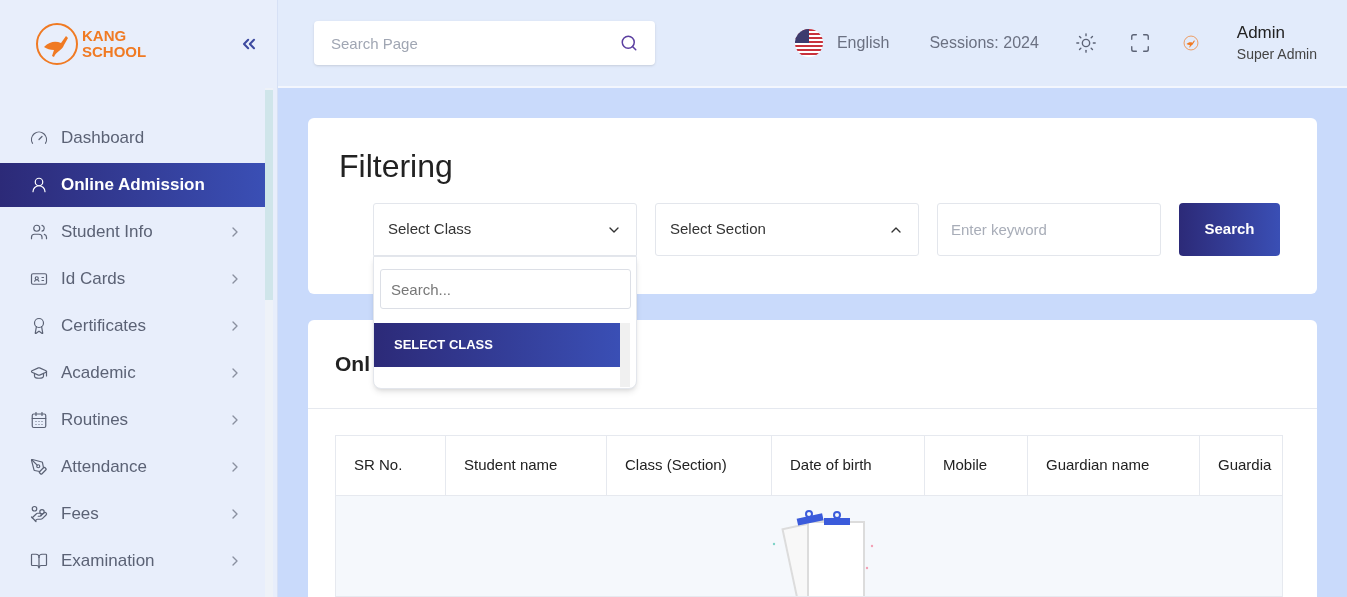  I want to click on sidebar-item: Online Admission, so click(132, 185).